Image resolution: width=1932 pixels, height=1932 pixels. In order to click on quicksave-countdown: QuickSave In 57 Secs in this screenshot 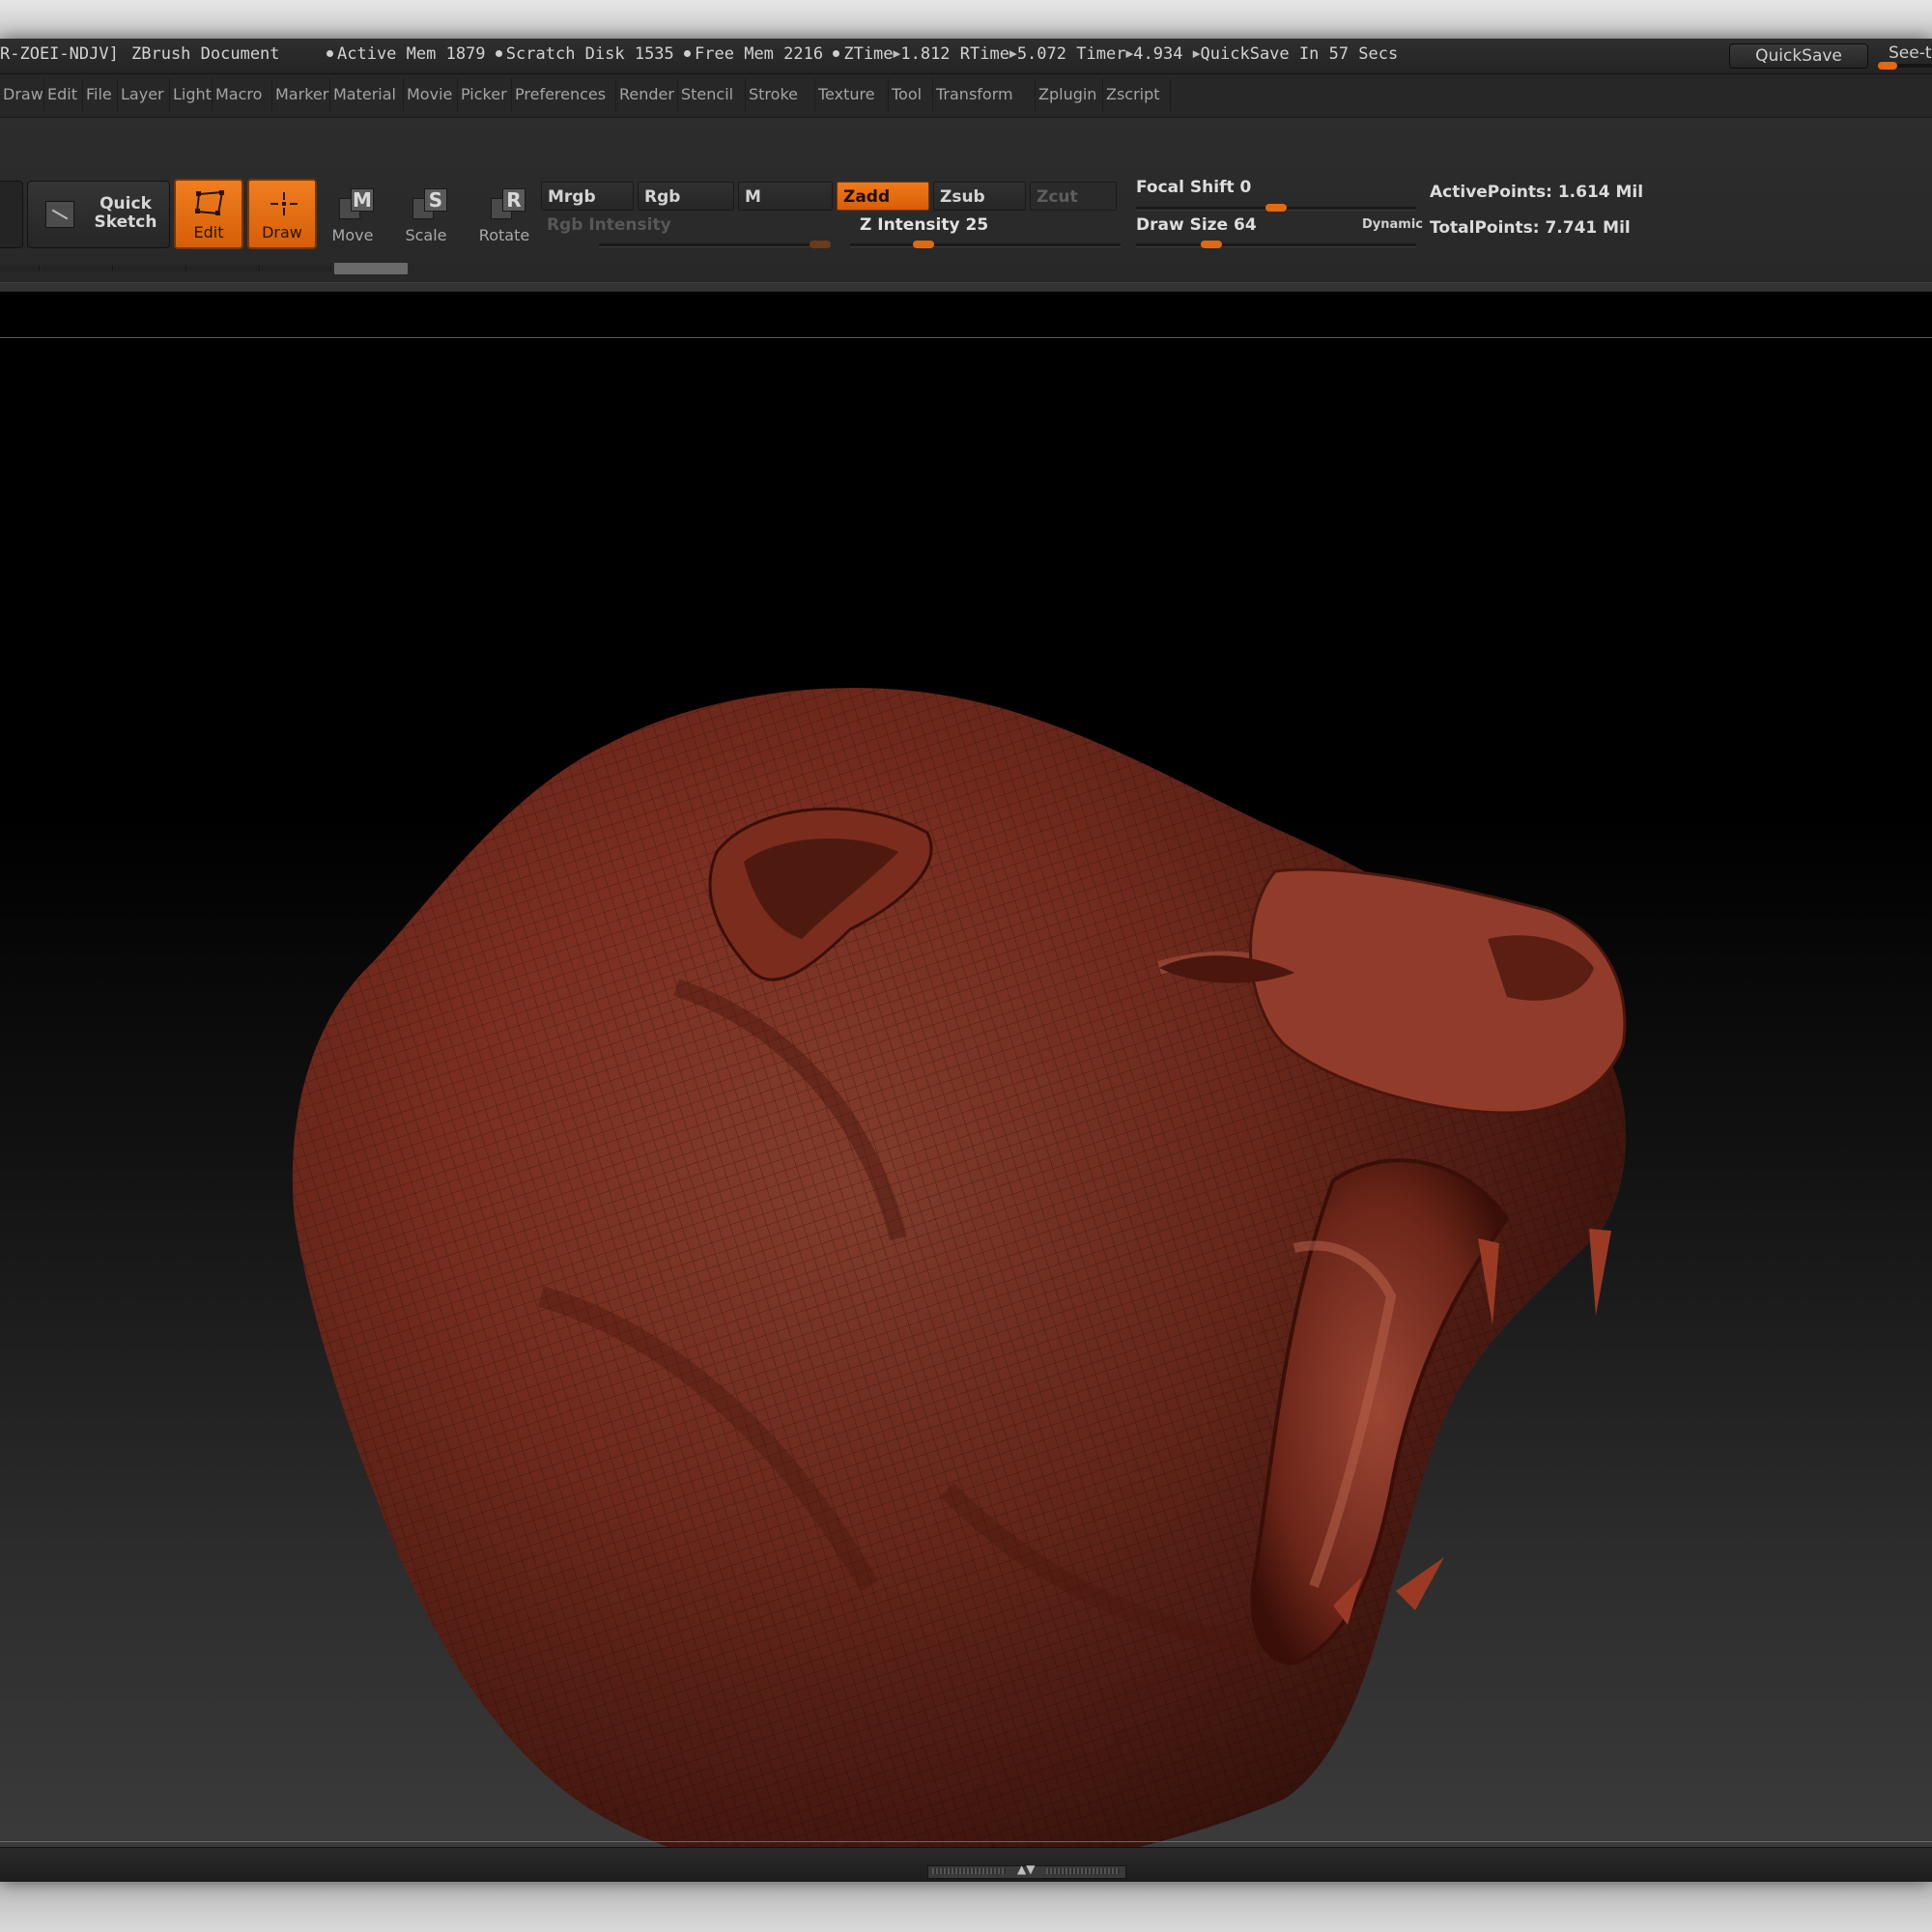, I will do `click(1299, 54)`.